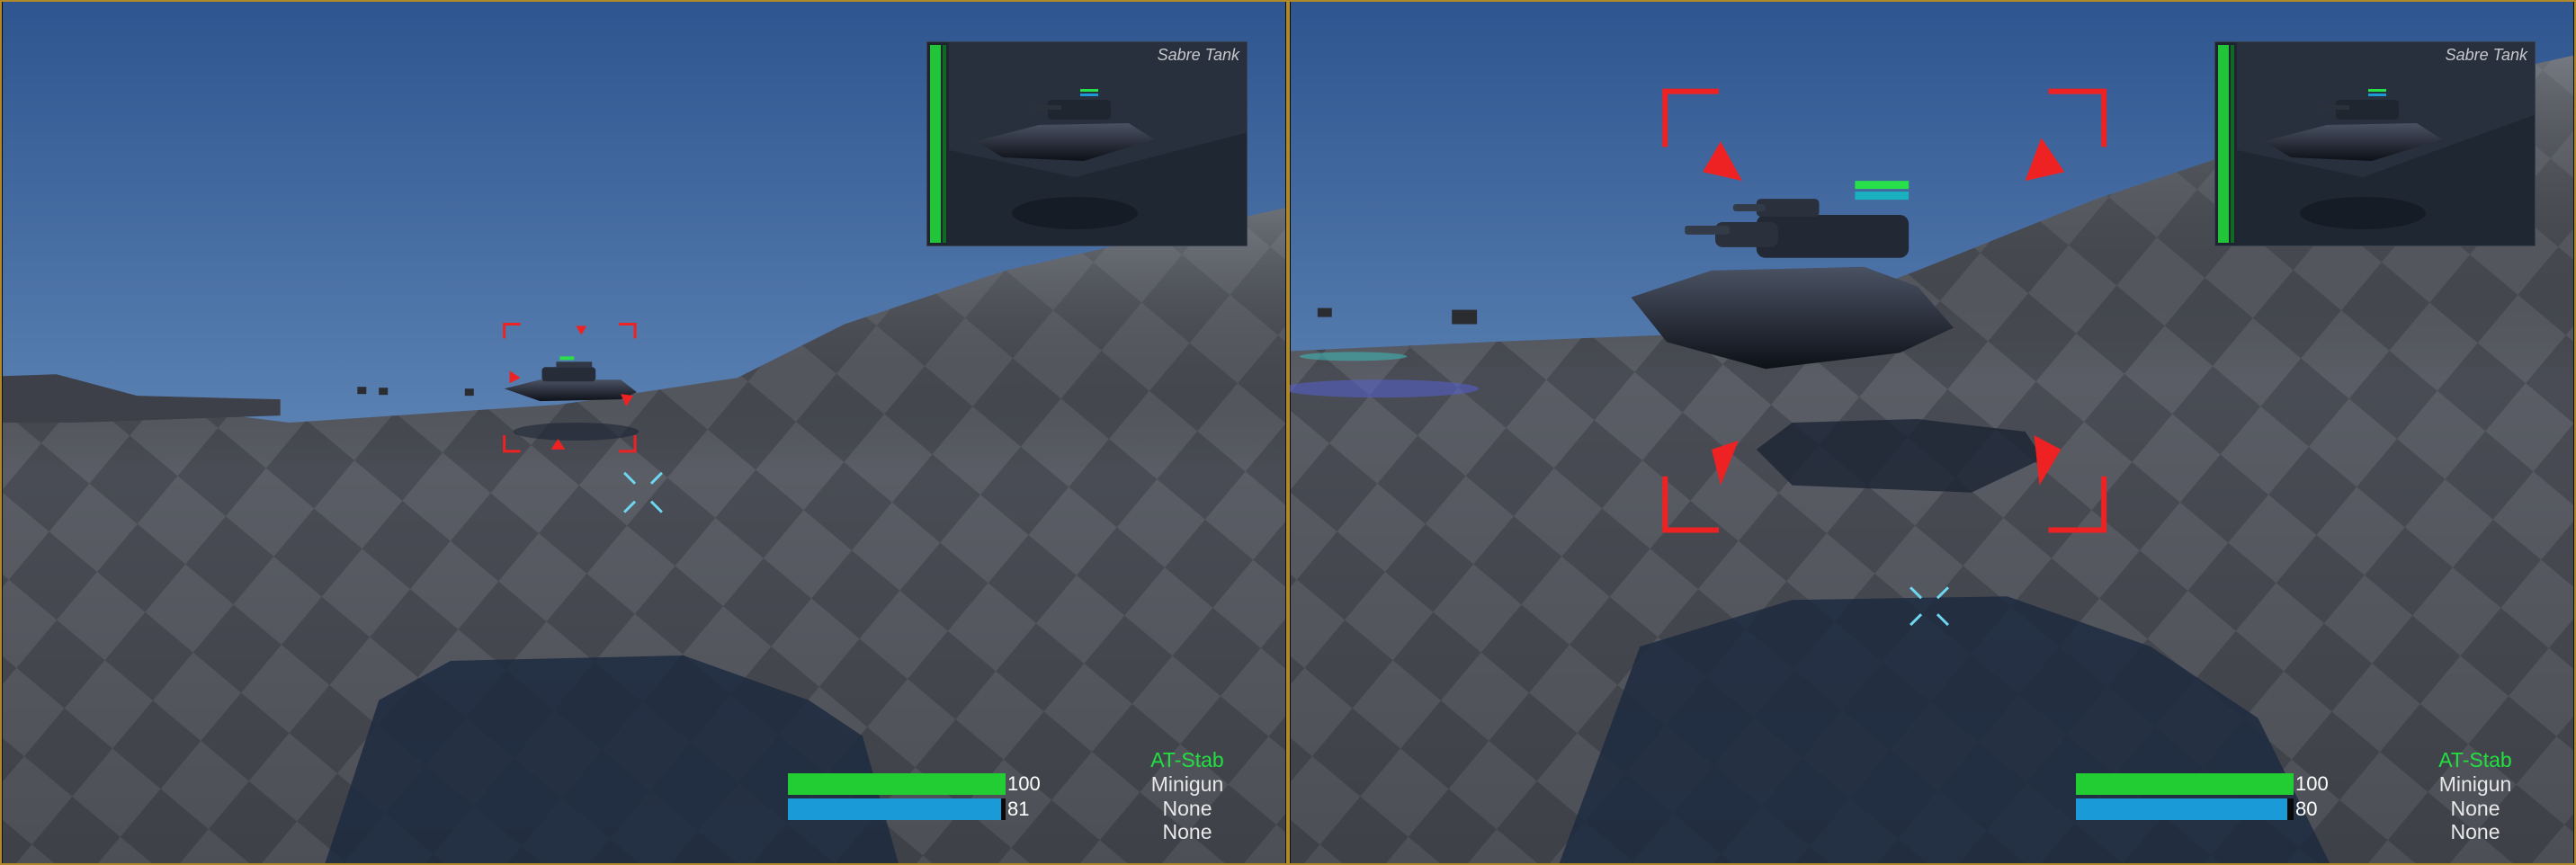 The image size is (2576, 865). I want to click on energy-value: 80, so click(2306, 809).